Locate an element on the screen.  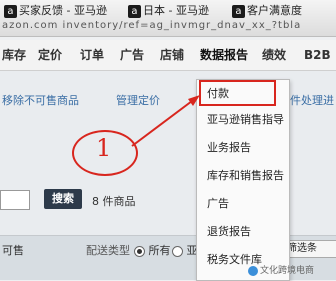
annotation-arrow is located at coordinates (165, 121).